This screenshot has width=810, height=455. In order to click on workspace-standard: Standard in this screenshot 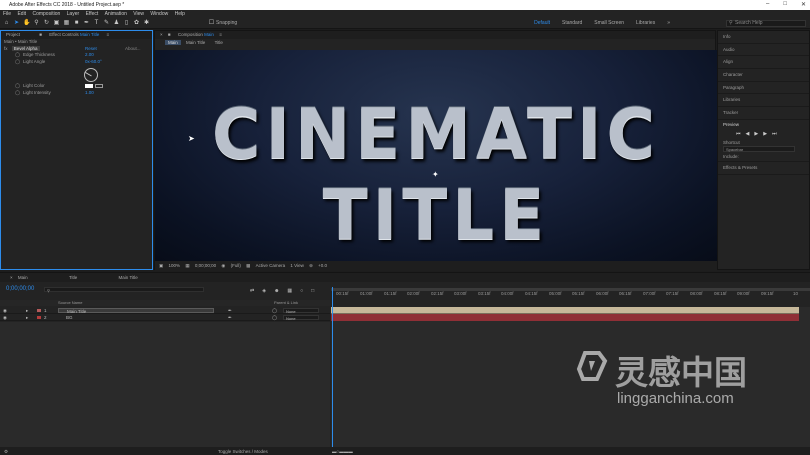, I will do `click(572, 23)`.